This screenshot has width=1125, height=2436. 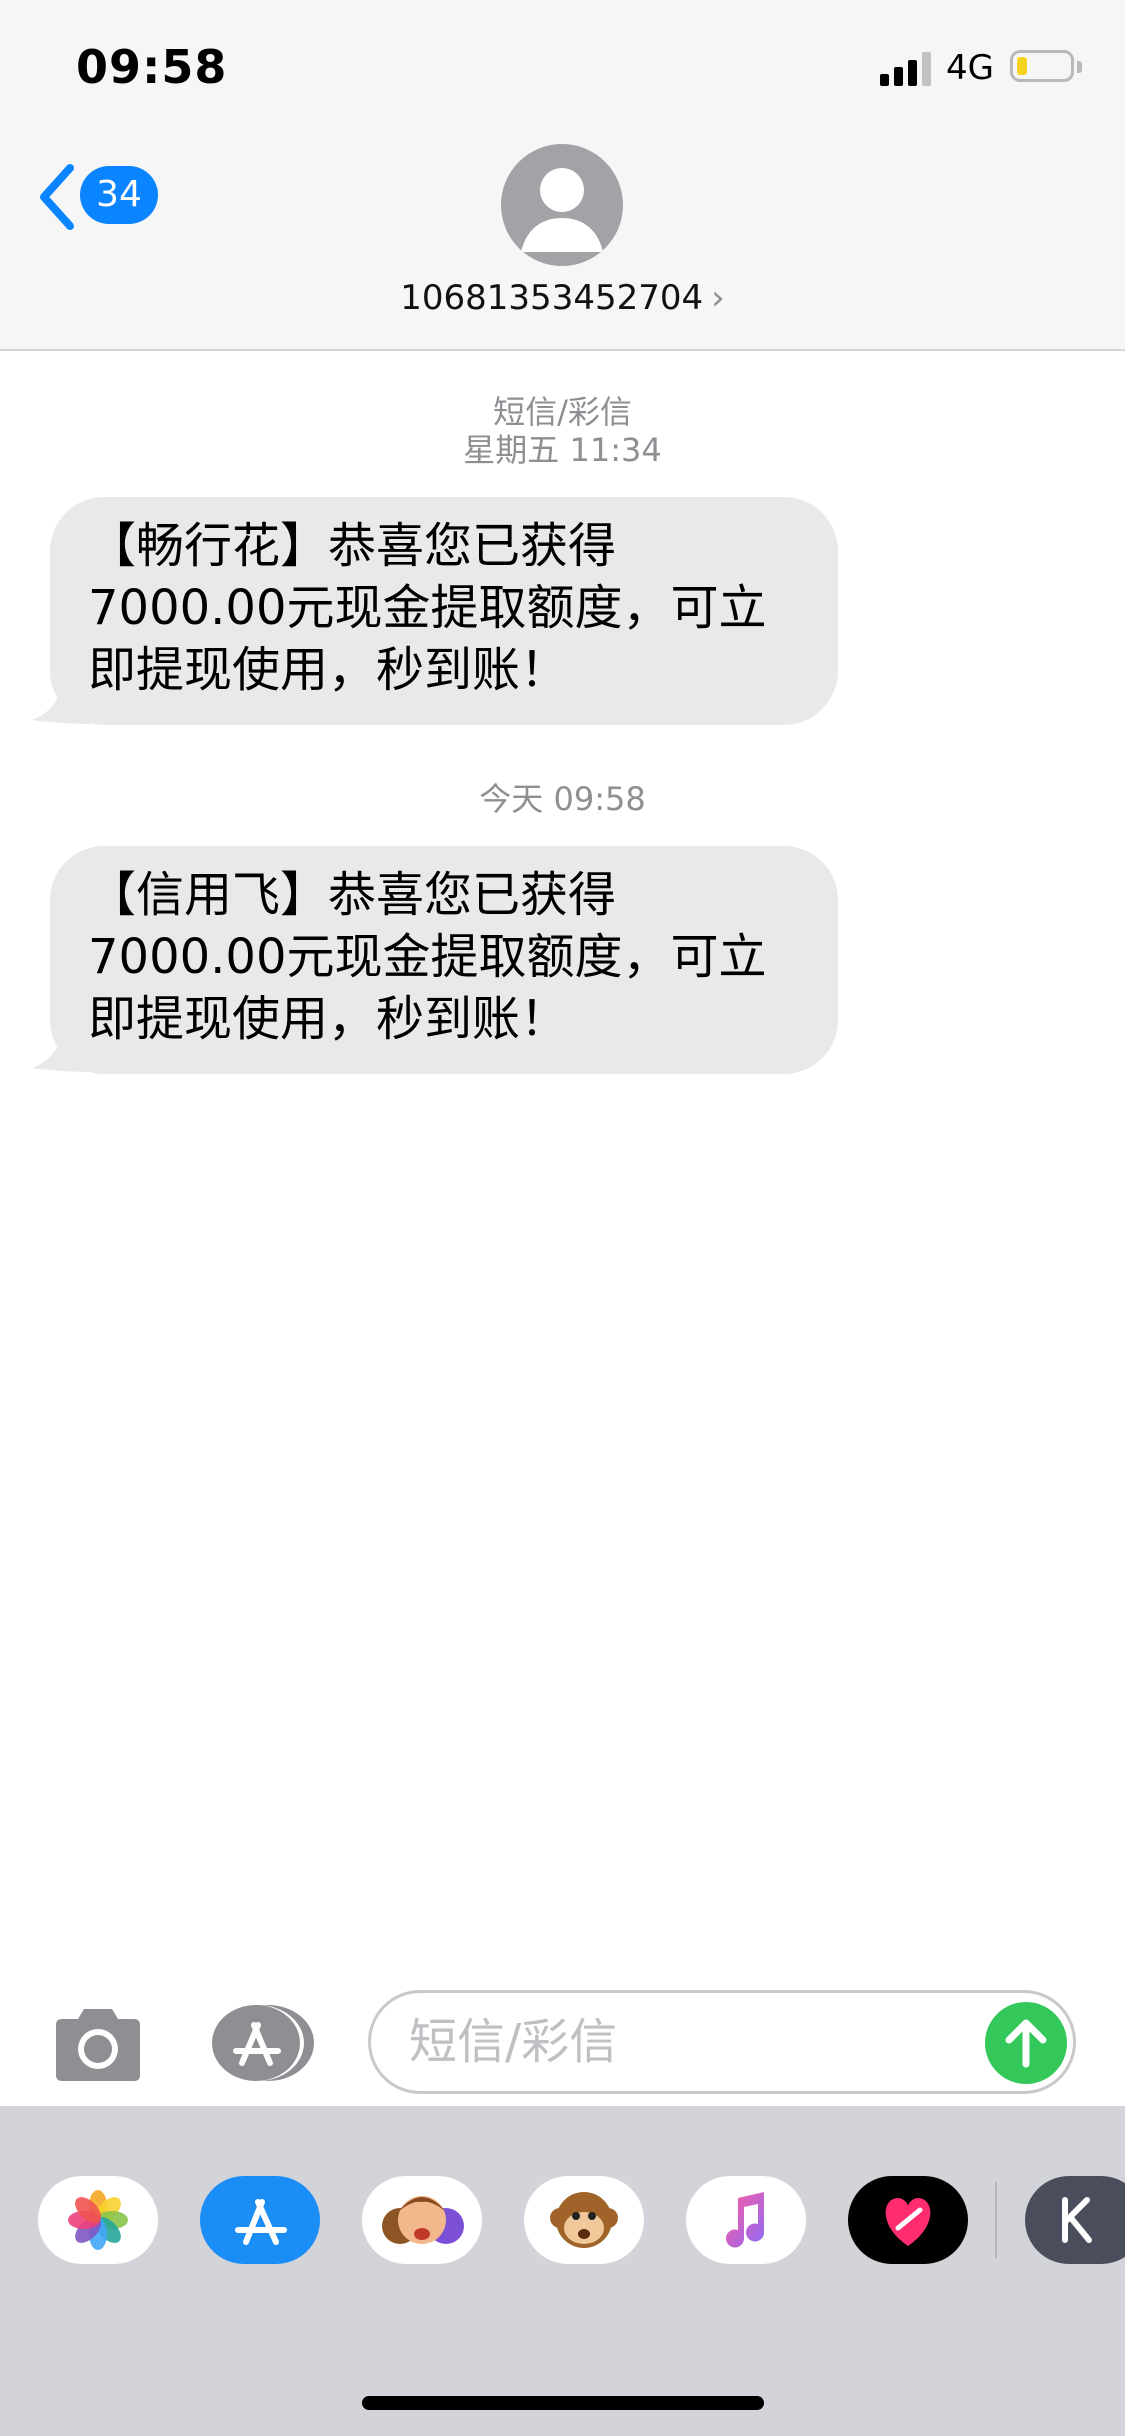 I want to click on contact-avatar, so click(x=562, y=205).